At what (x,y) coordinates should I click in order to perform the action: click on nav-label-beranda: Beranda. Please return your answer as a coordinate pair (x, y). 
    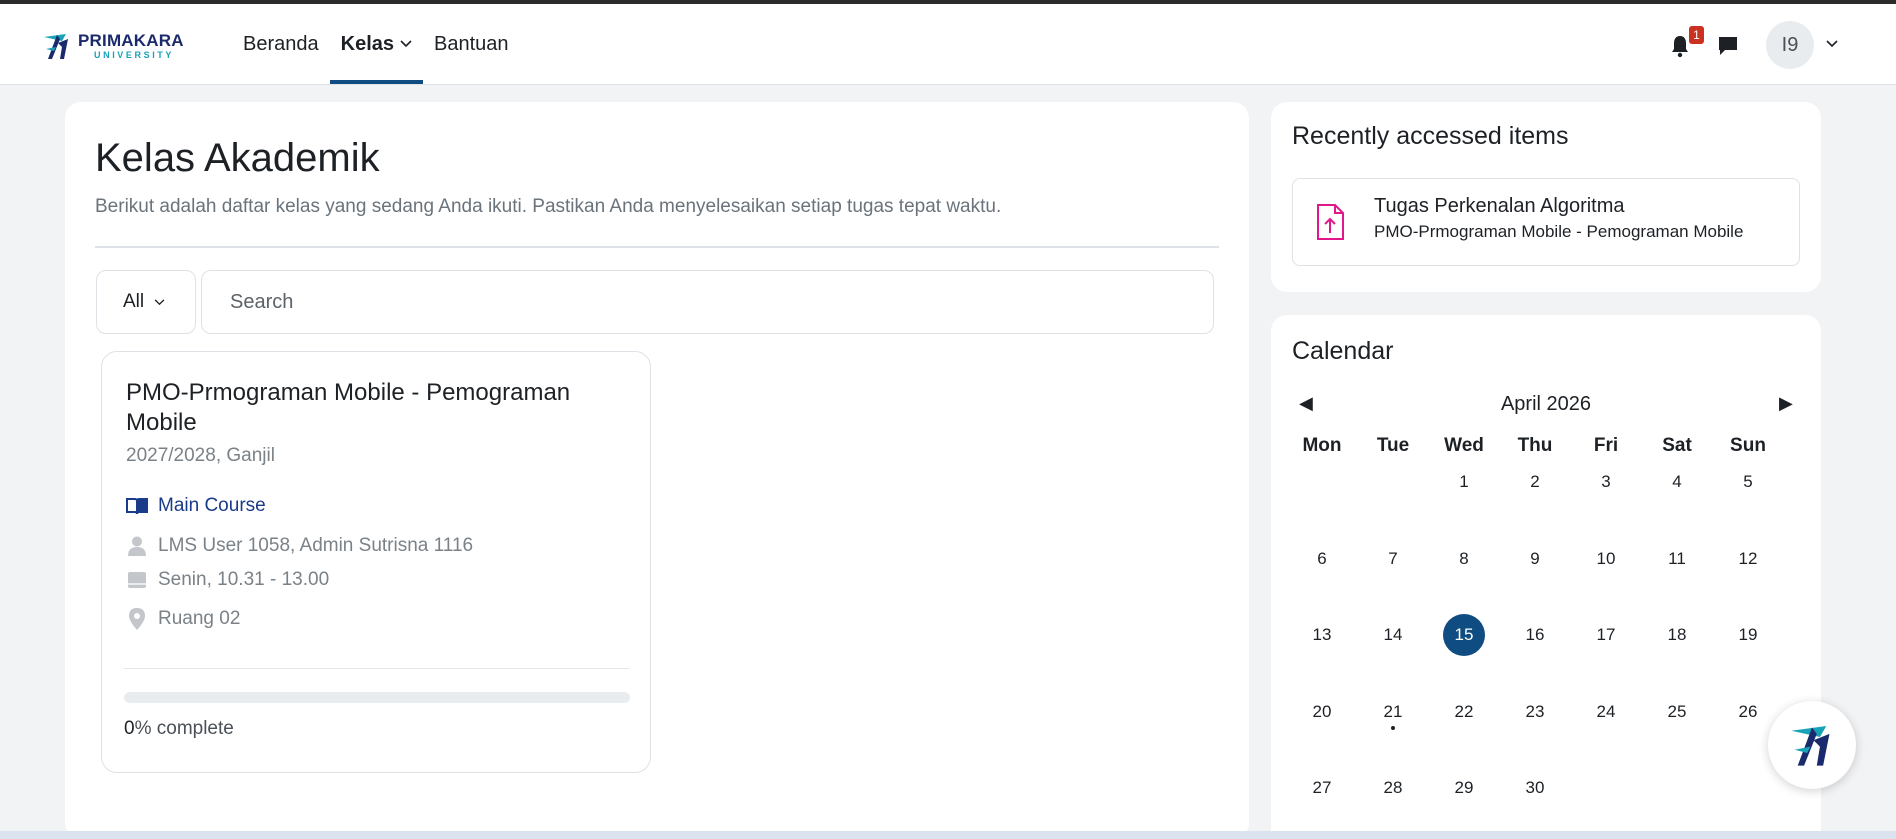
    Looking at the image, I should click on (281, 43).